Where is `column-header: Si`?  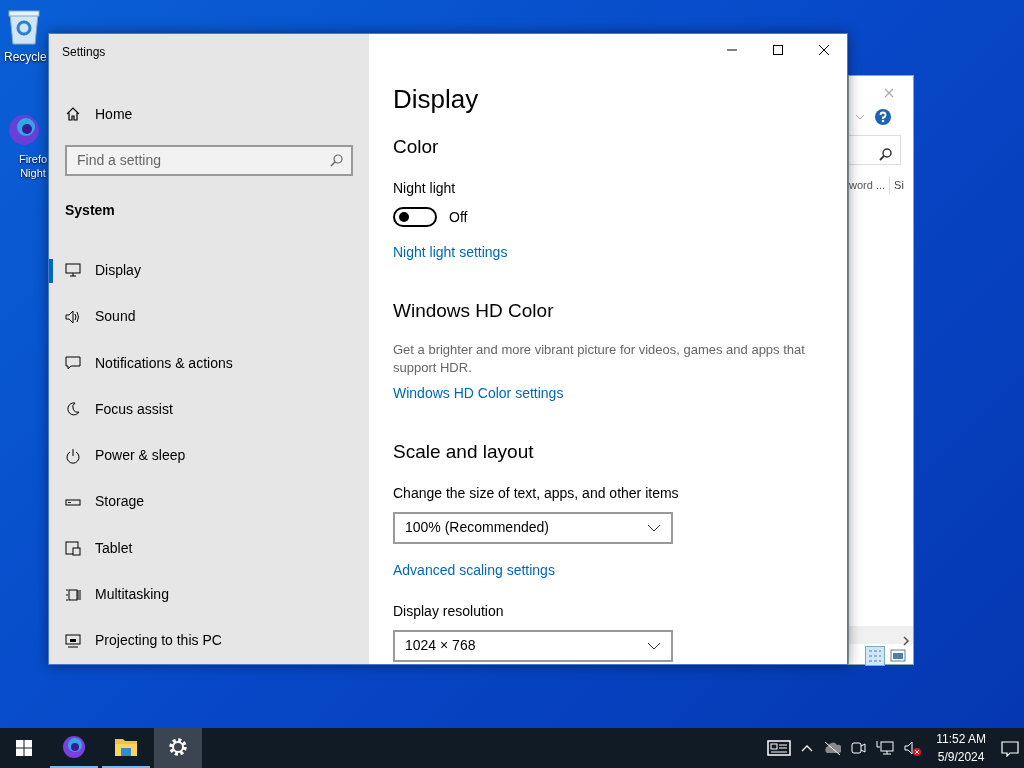 column-header: Si is located at coordinates (897, 185).